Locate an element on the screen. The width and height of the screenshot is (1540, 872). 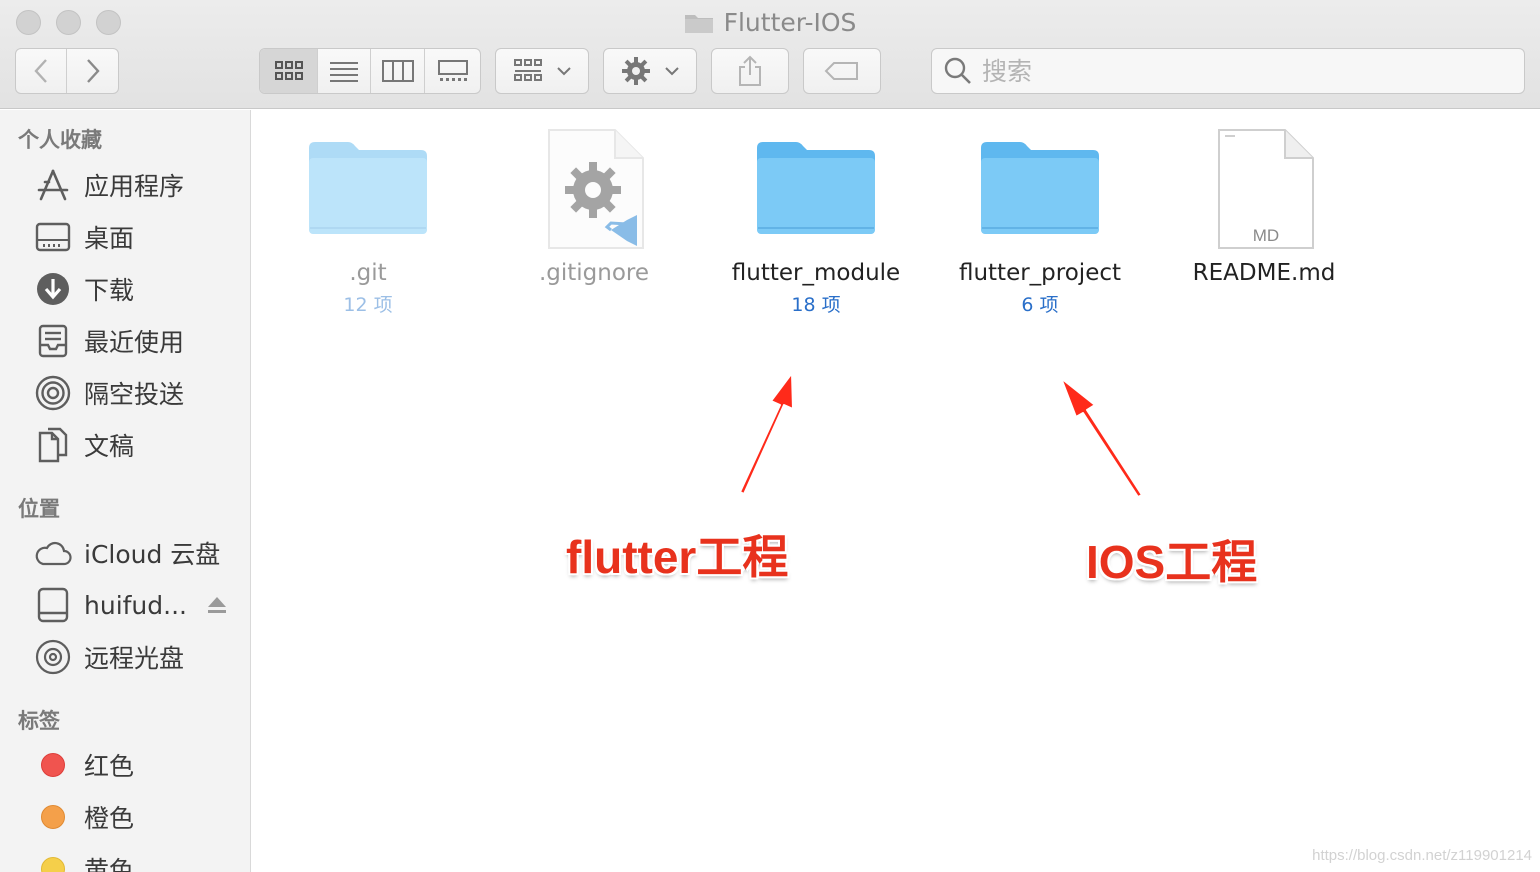
share-icon is located at coordinates (750, 70).